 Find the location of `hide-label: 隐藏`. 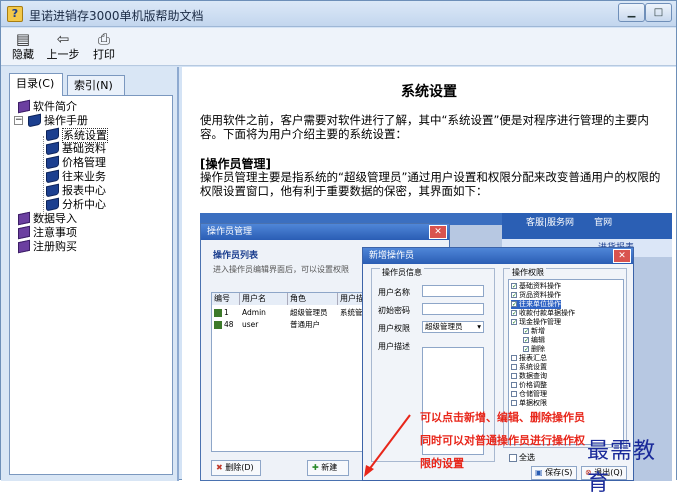

hide-label: 隐藏 is located at coordinates (23, 54).